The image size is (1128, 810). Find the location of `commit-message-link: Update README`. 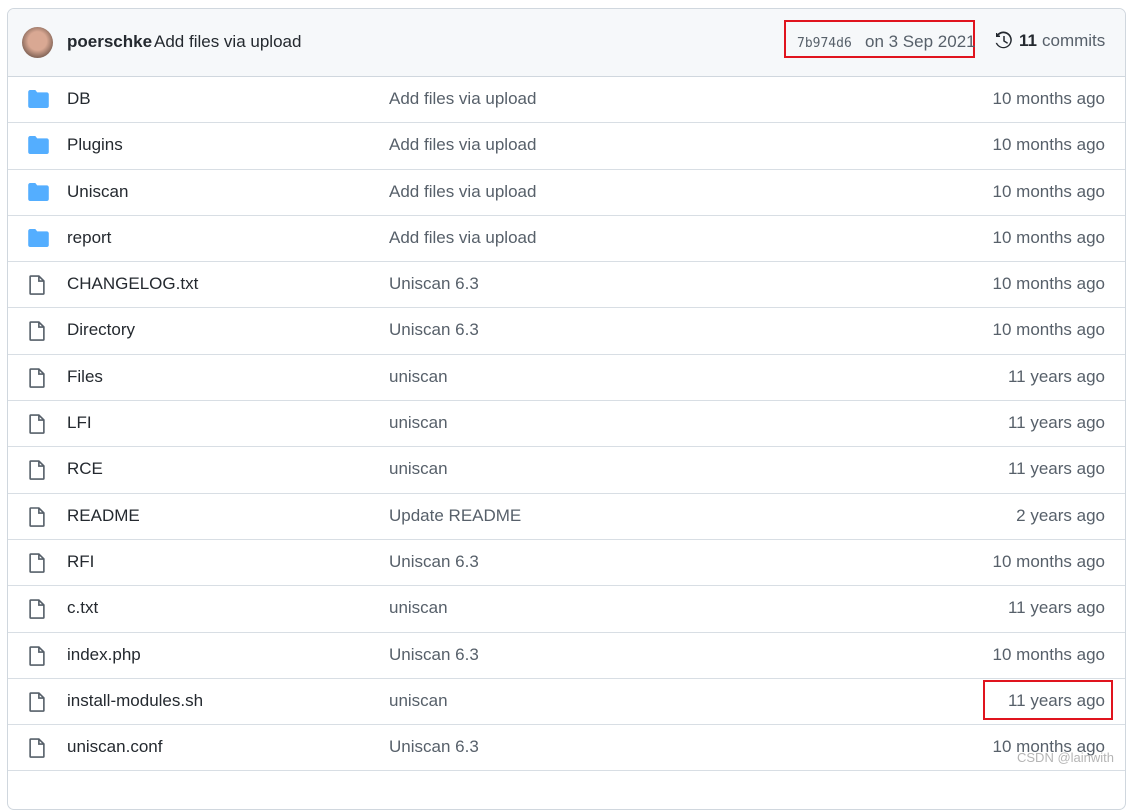

commit-message-link: Update README is located at coordinates (455, 516).